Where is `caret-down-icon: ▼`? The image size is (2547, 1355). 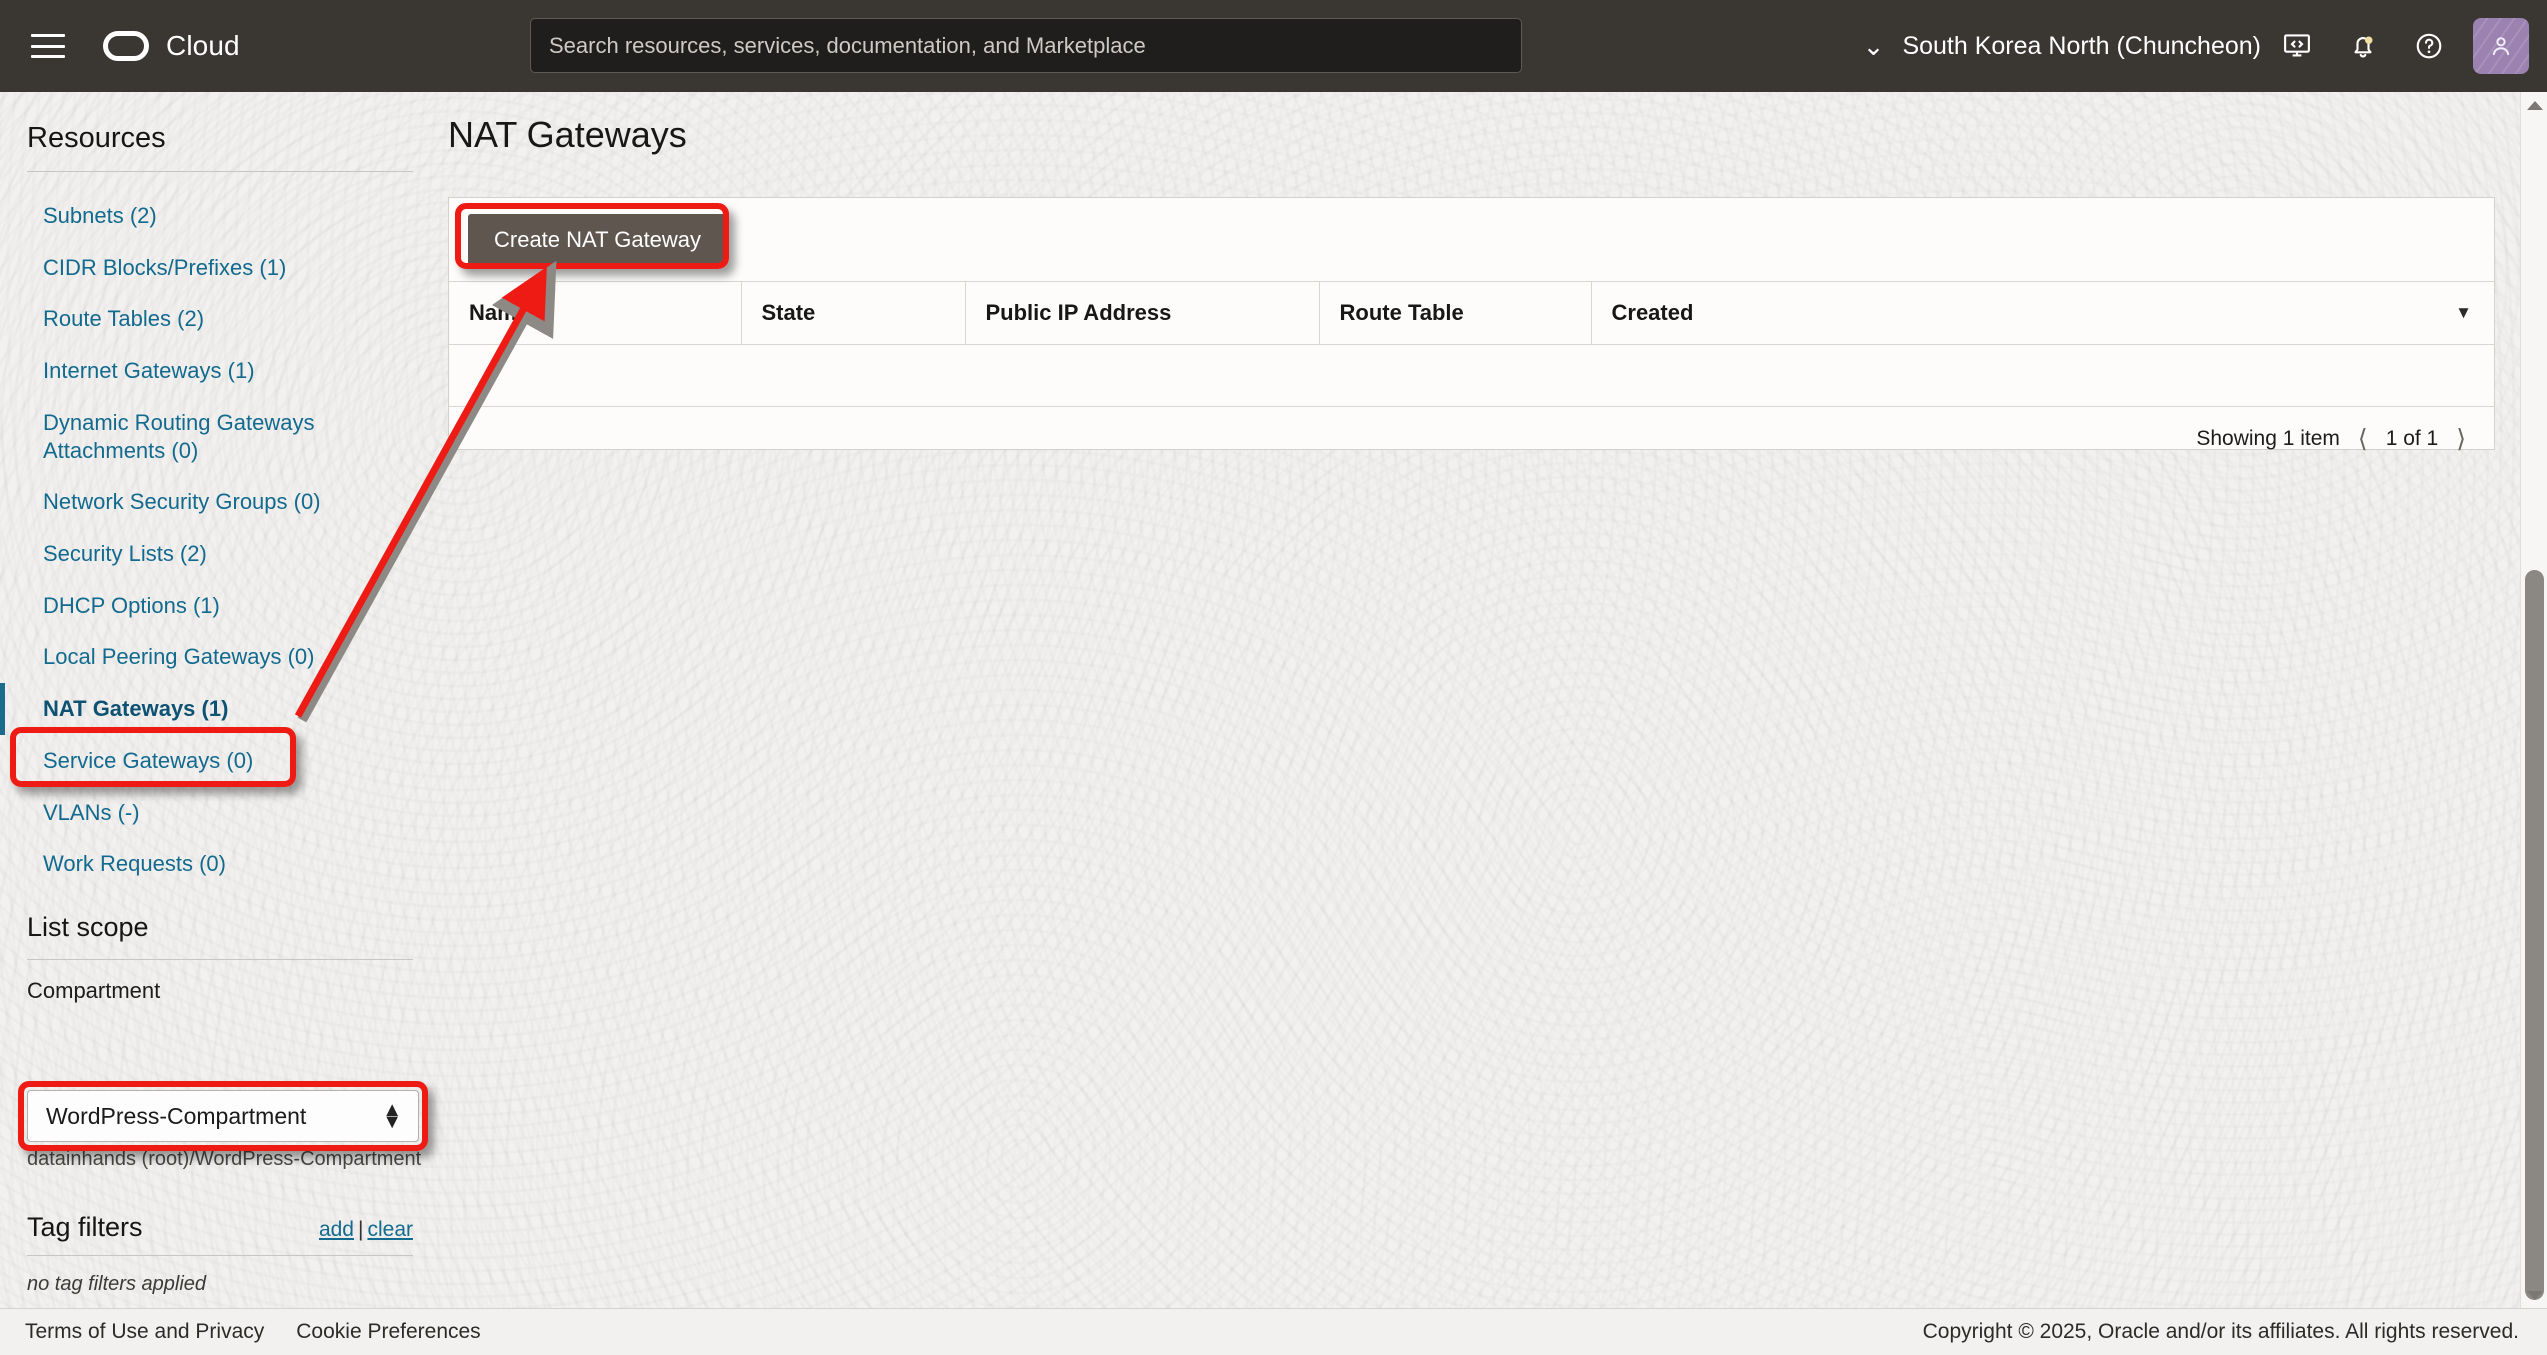 caret-down-icon: ▼ is located at coordinates (2463, 313).